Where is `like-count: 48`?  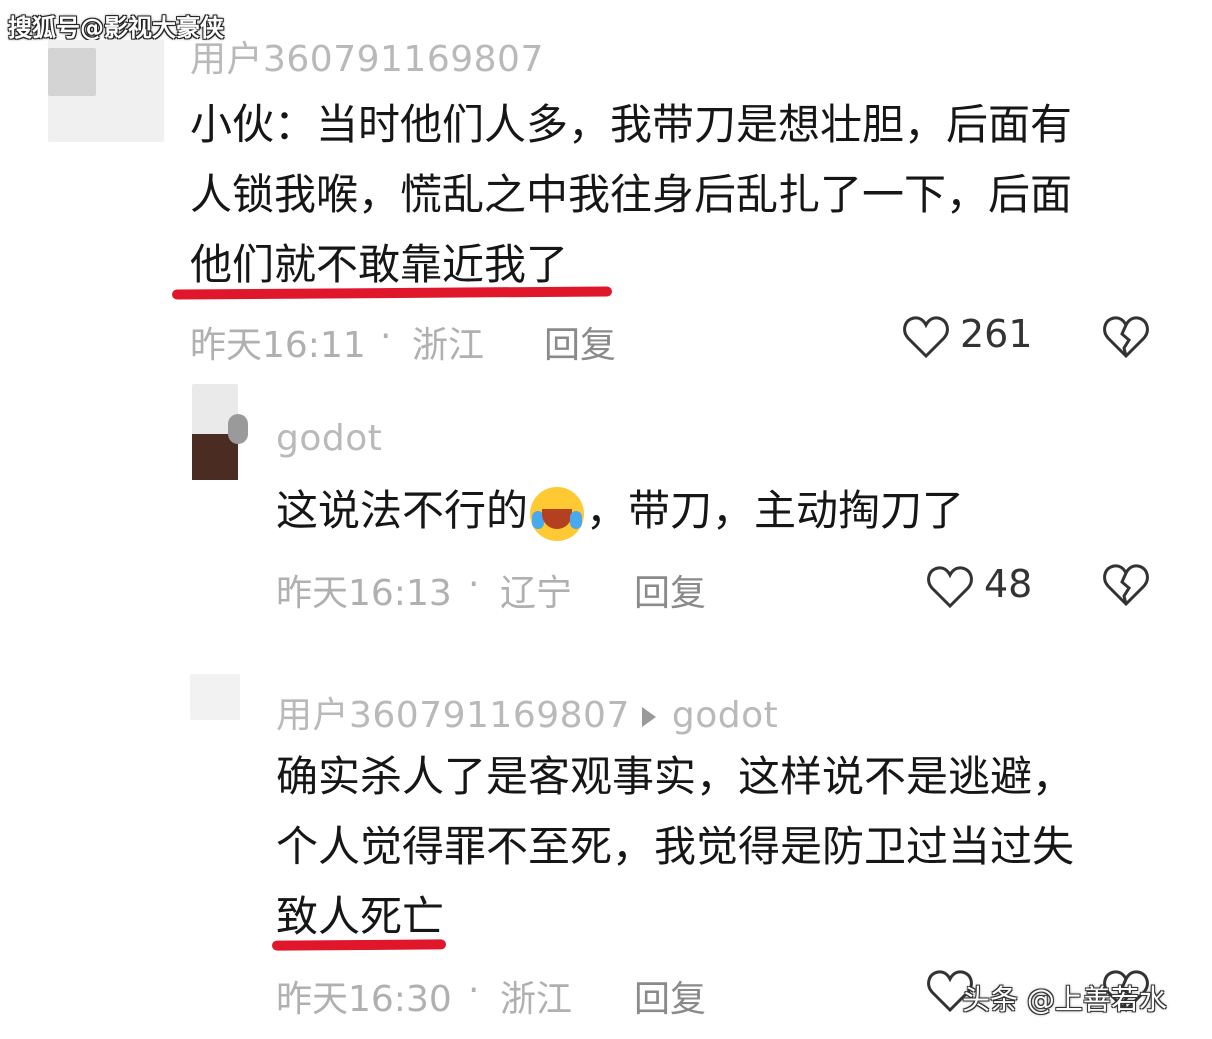 like-count: 48 is located at coordinates (1008, 584).